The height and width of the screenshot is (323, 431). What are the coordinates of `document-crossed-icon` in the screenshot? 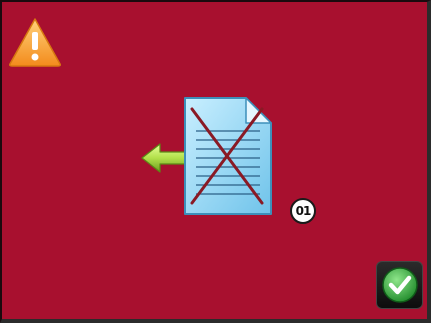 It's located at (228, 156).